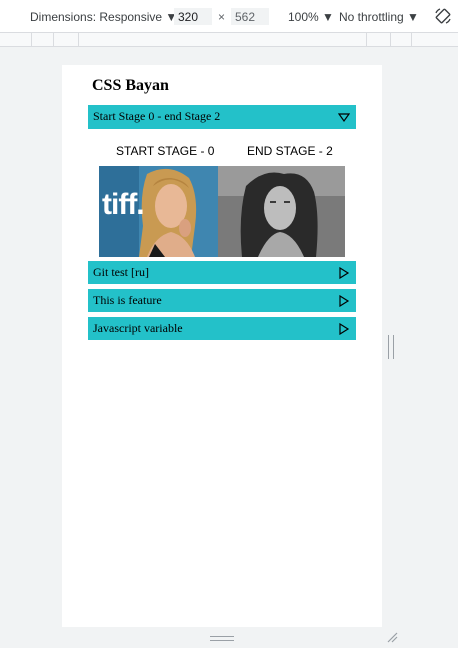 The width and height of the screenshot is (458, 648). Describe the element at coordinates (222, 117) in the screenshot. I see `accordion-item-stages: Start Stage 0 - end Stage 2` at that location.